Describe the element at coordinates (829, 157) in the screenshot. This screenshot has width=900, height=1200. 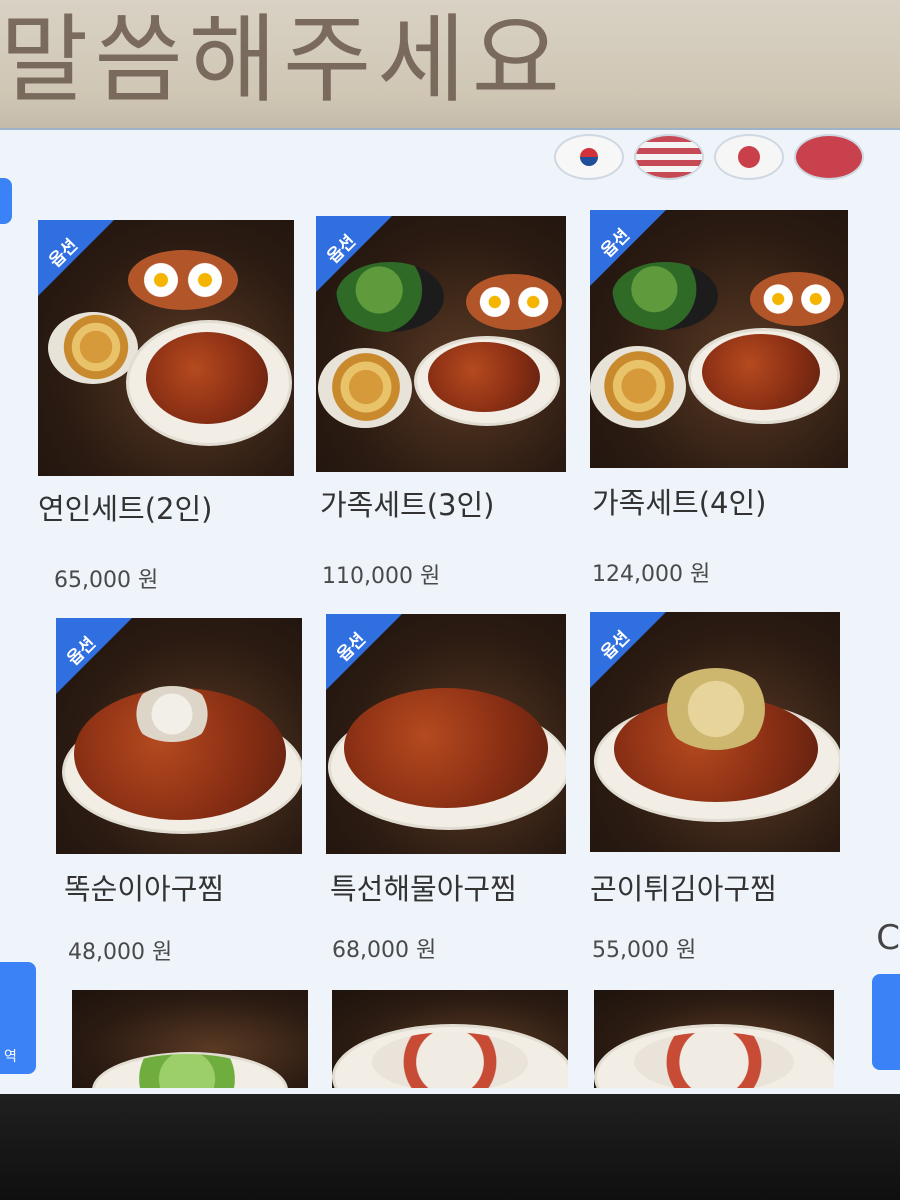
I see `china-flag-icon` at that location.